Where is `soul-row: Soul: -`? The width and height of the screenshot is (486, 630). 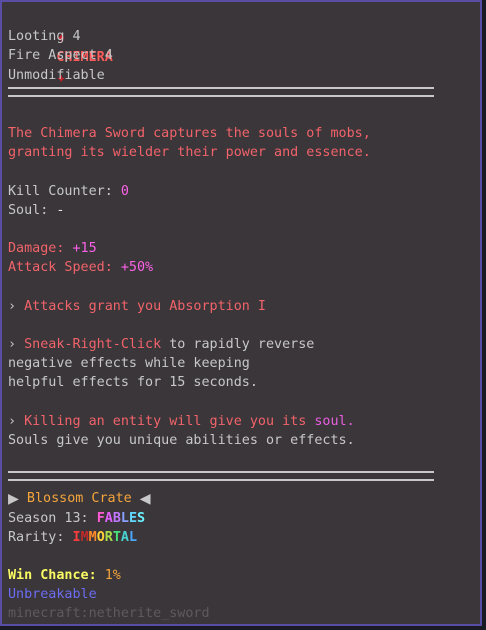
soul-row: Soul: - is located at coordinates (241, 210).